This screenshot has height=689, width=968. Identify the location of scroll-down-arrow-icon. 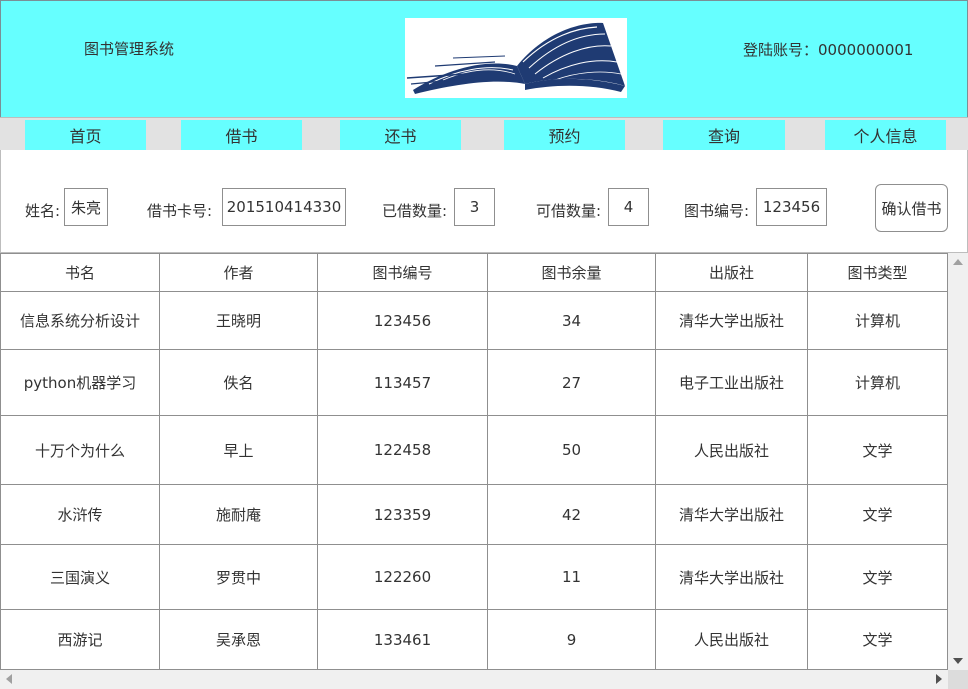
(958, 661).